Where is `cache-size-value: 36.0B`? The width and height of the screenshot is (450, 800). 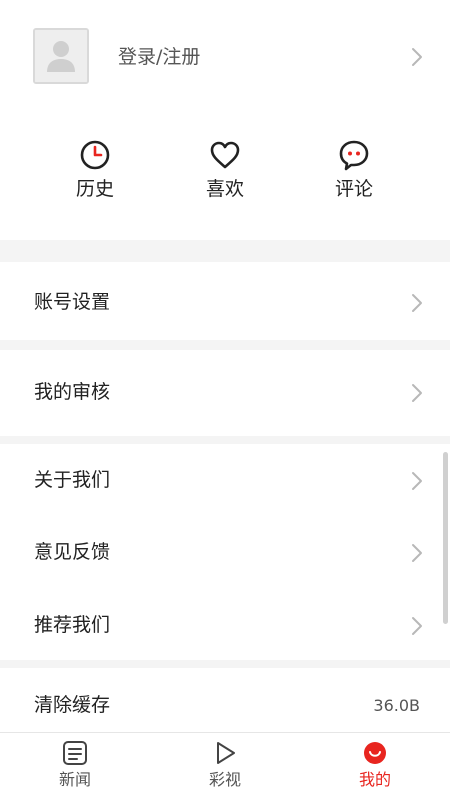
cache-size-value: 36.0B is located at coordinates (396, 705).